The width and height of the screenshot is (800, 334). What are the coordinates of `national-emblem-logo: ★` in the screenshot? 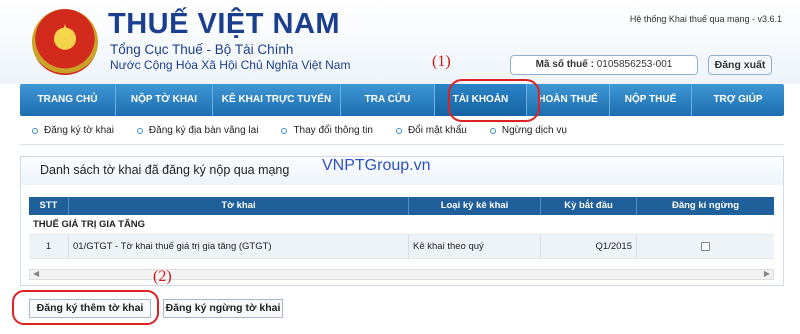 It's located at (65, 42).